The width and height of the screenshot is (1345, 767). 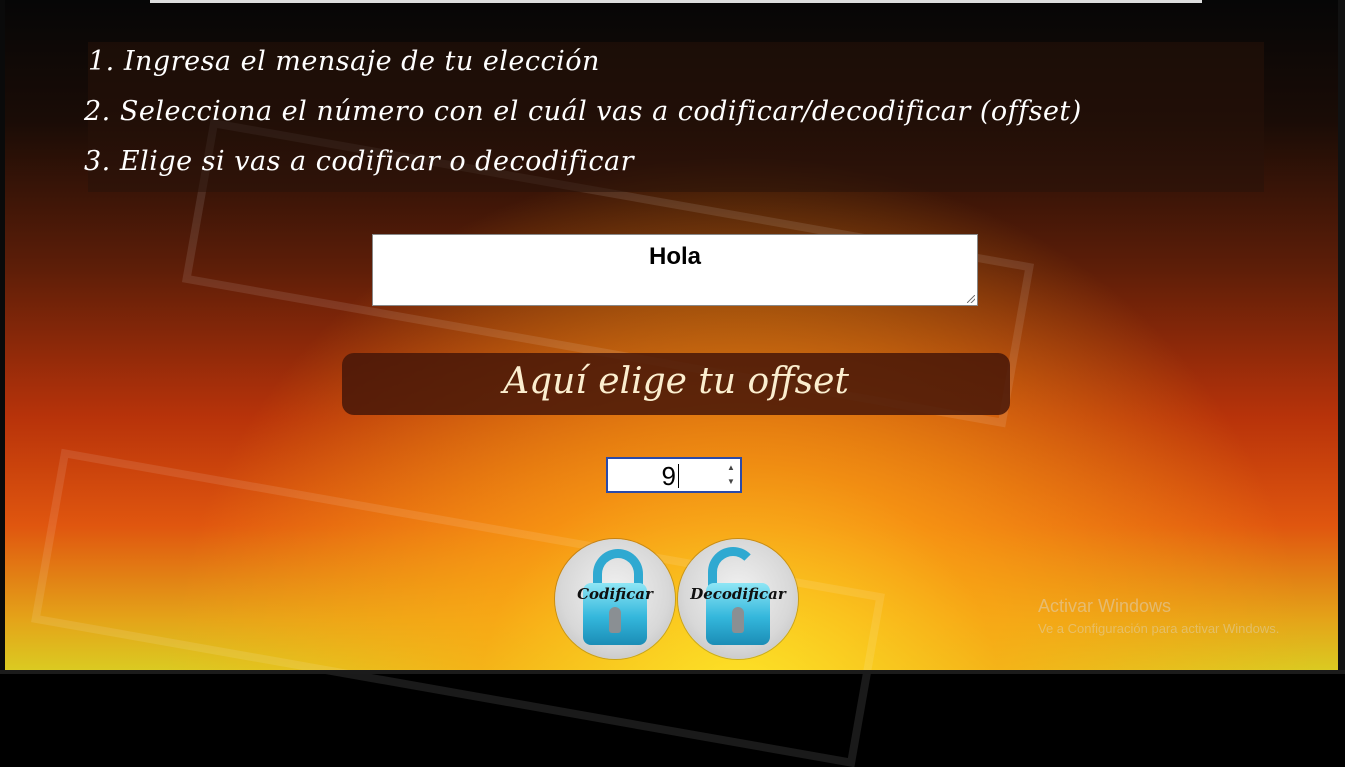 What do you see at coordinates (678, 476) in the screenshot?
I see `text-caret` at bounding box center [678, 476].